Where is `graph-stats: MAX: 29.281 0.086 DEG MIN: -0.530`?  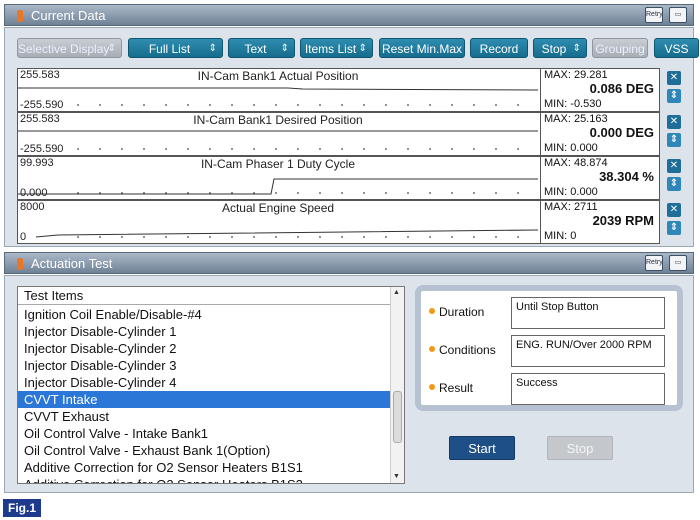
graph-stats: MAX: 29.281 0.086 DEG MIN: -0.530 is located at coordinates (600, 90).